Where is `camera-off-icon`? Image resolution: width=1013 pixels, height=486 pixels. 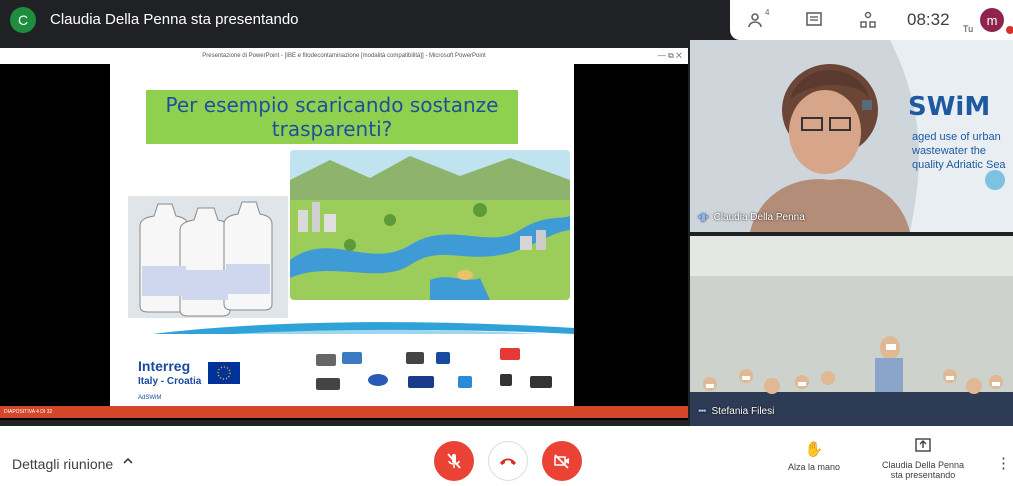 camera-off-icon is located at coordinates (561, 461).